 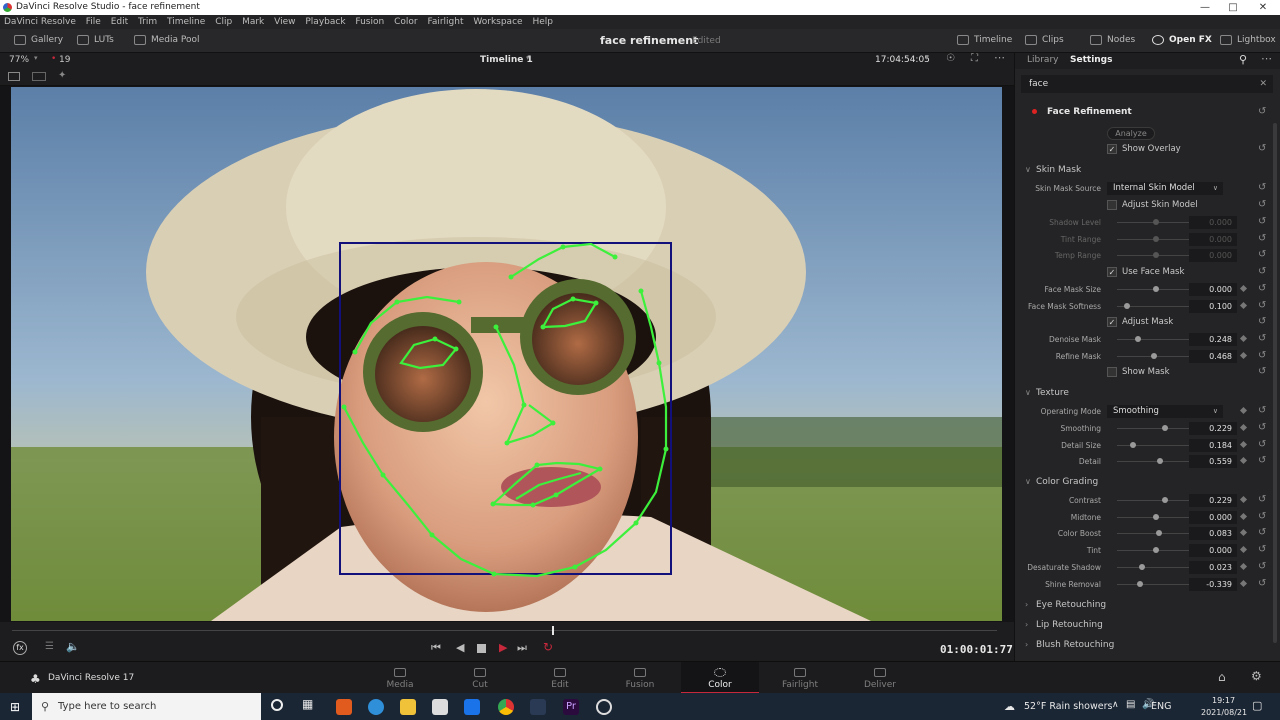 I want to click on show-overlay-reset-icon: ↺, so click(x=1262, y=148).